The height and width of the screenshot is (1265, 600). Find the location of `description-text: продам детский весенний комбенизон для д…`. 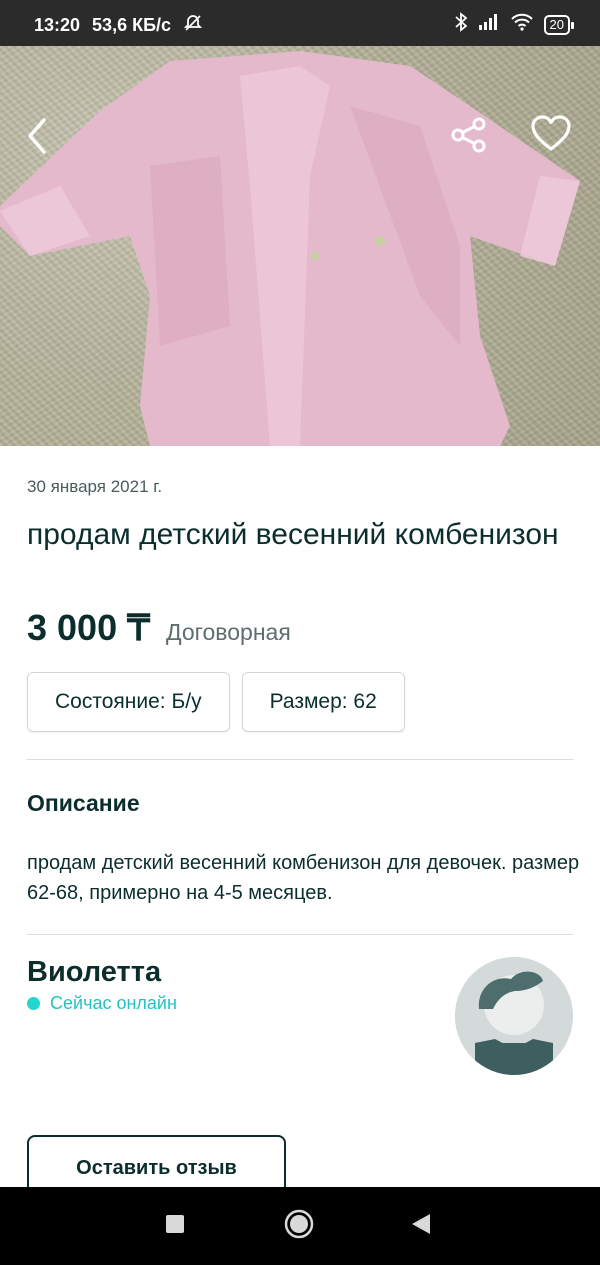

description-text: продам детский весенний комбенизон для д… is located at coordinates (303, 878).